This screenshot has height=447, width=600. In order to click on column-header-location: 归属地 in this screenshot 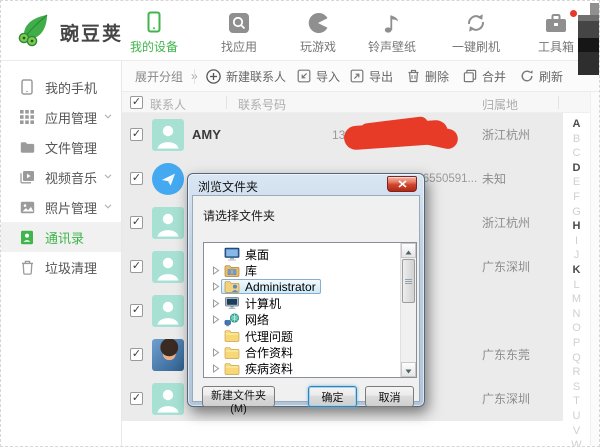, I will do `click(500, 104)`.